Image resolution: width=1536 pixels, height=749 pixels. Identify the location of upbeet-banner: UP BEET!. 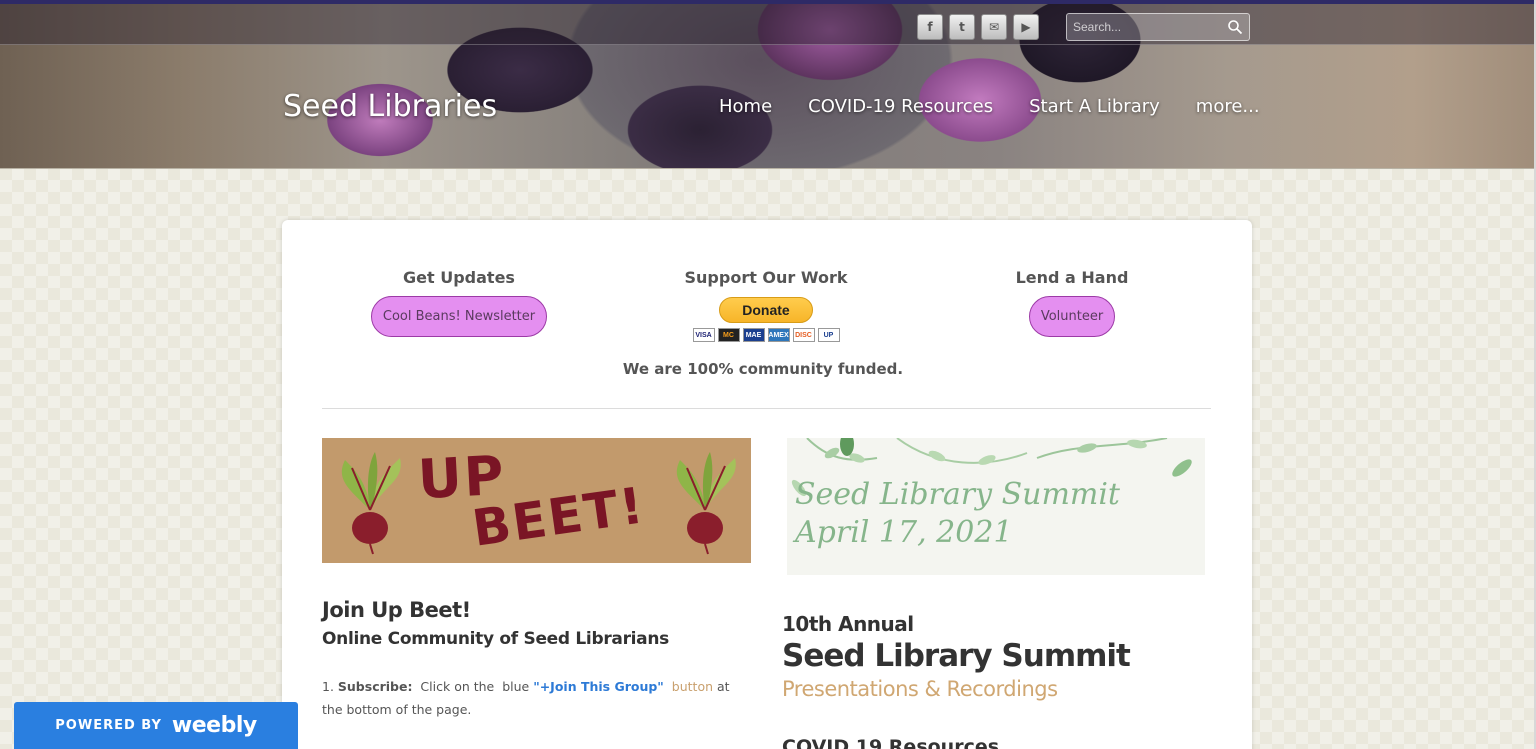
(536, 500).